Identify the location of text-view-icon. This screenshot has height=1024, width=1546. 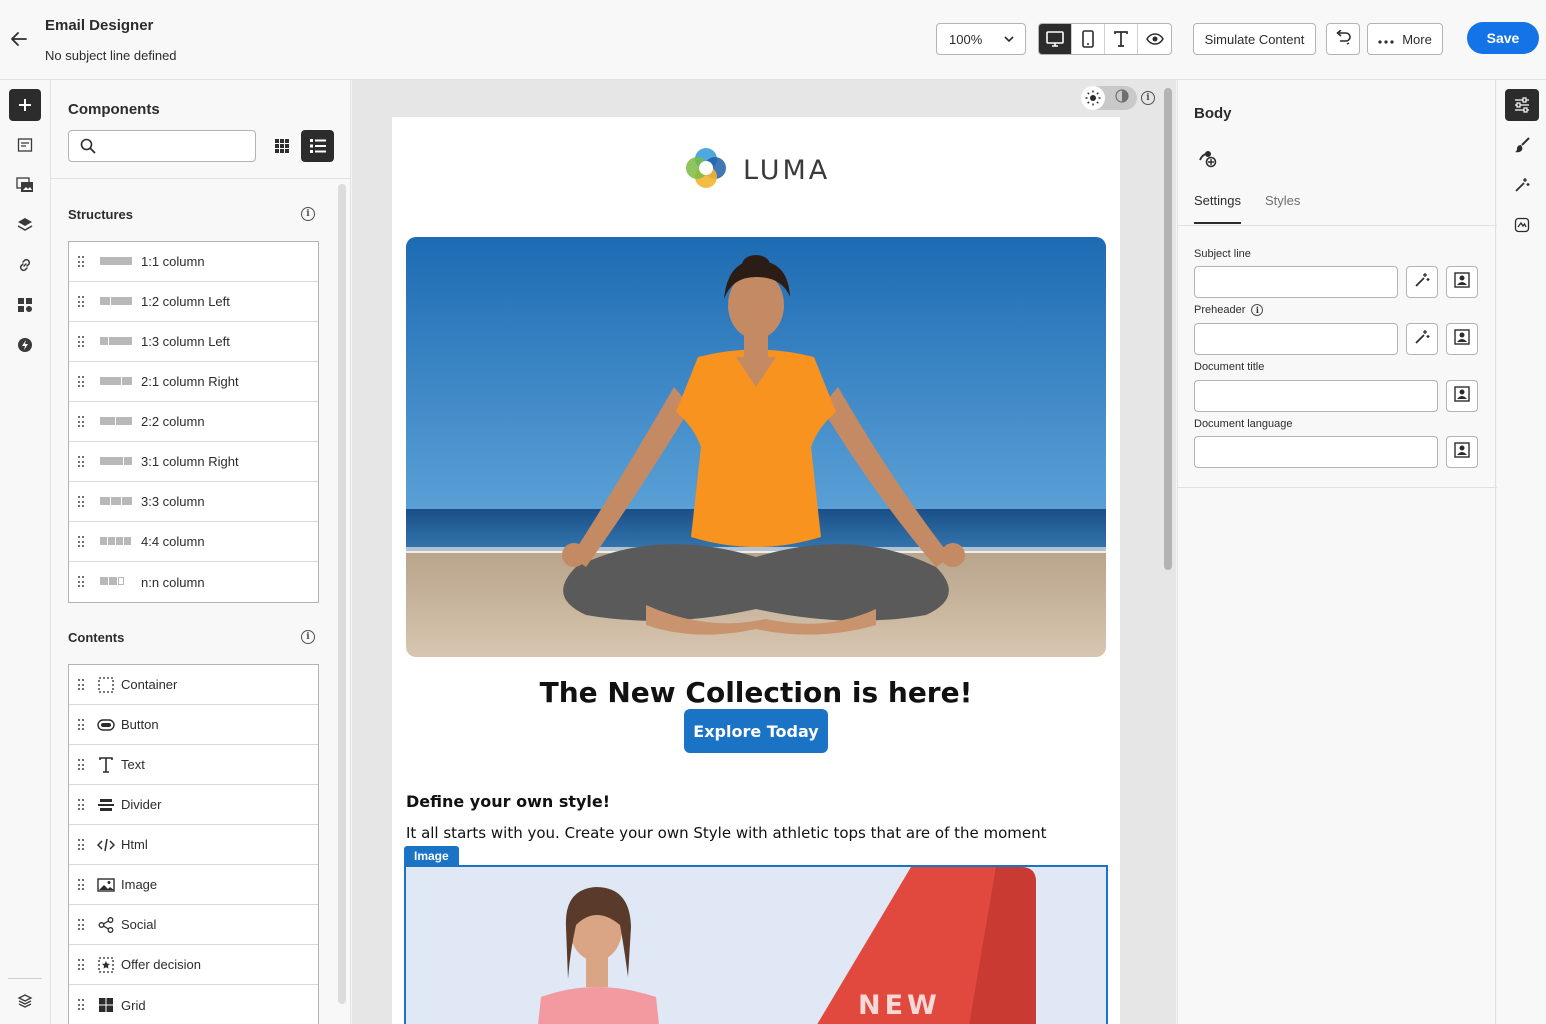
(1121, 39).